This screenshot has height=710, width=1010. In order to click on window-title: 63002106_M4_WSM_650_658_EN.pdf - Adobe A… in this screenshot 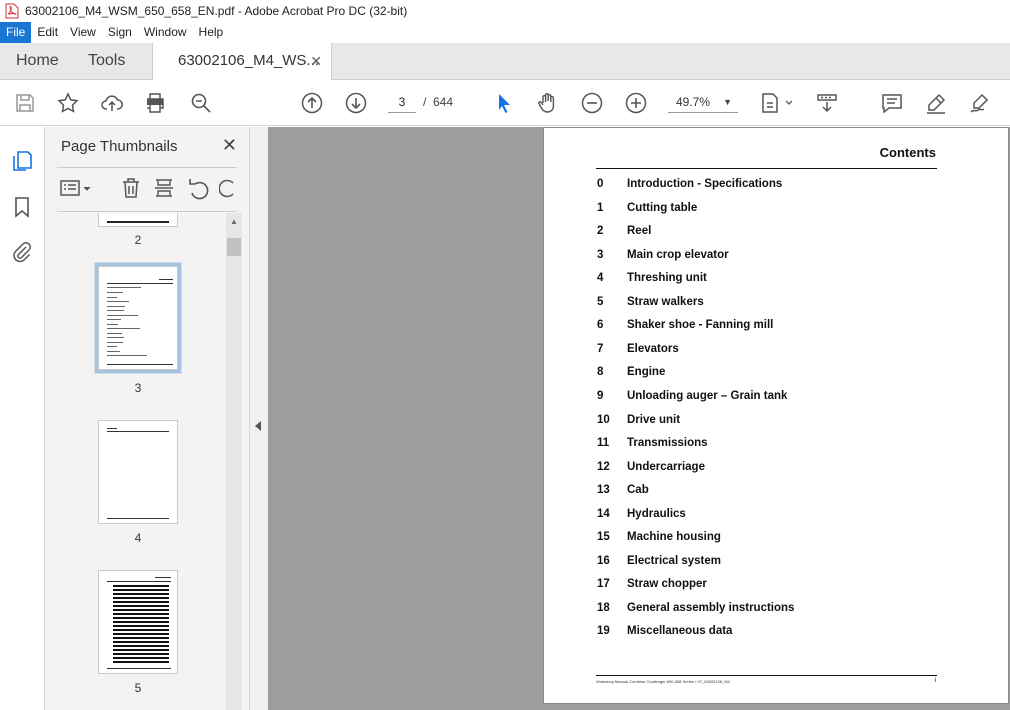, I will do `click(216, 11)`.